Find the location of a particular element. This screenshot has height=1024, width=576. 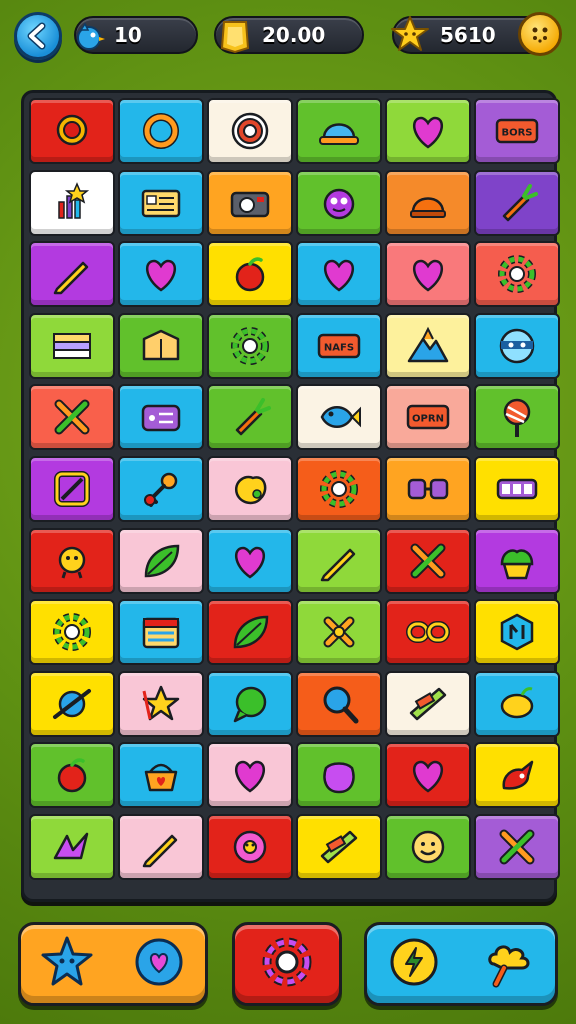

heart-pin-icon is located at coordinates (250, 562).